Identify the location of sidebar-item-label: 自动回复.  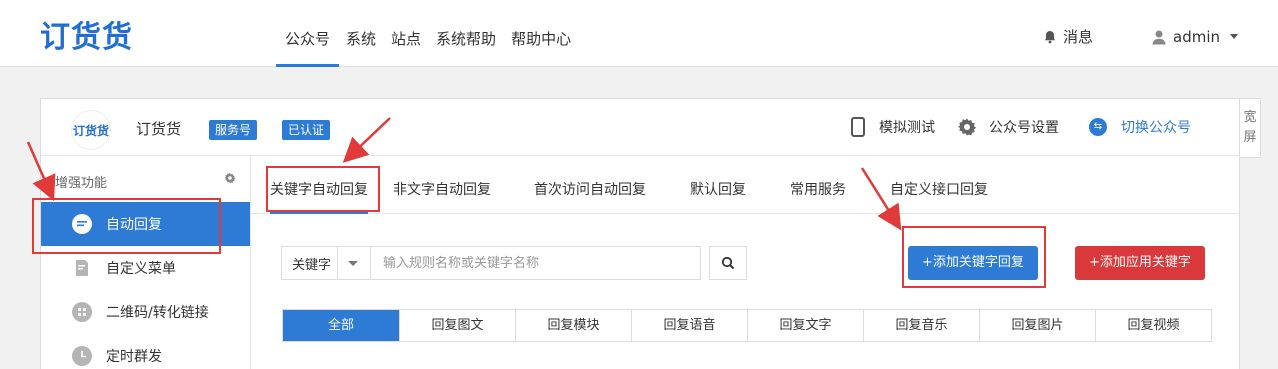
(134, 225).